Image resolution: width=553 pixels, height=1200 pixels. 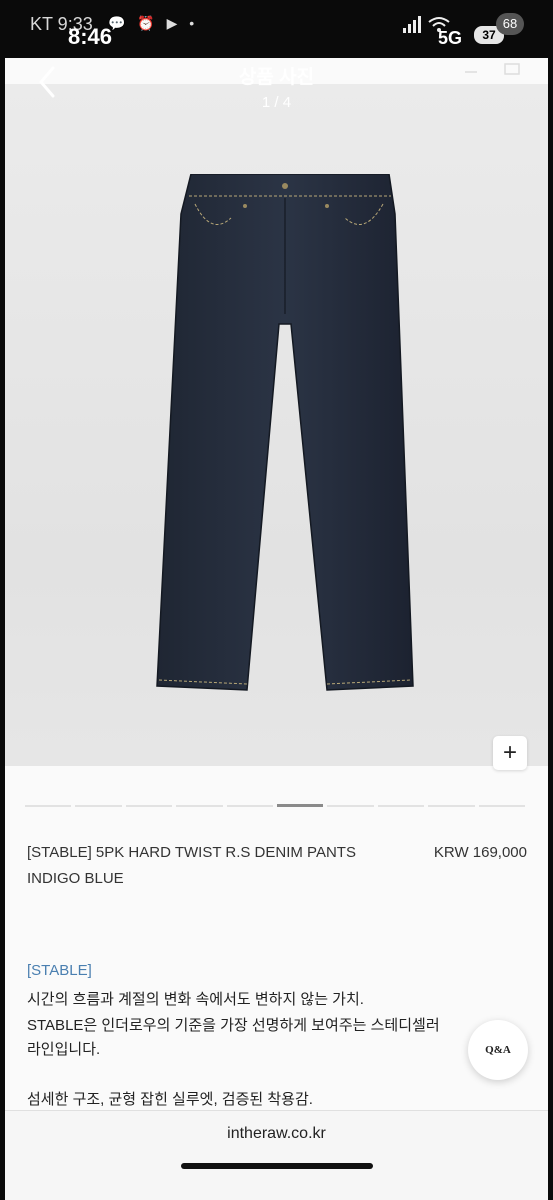 I want to click on description-line: 라인입니다., so click(x=64, y=1049).